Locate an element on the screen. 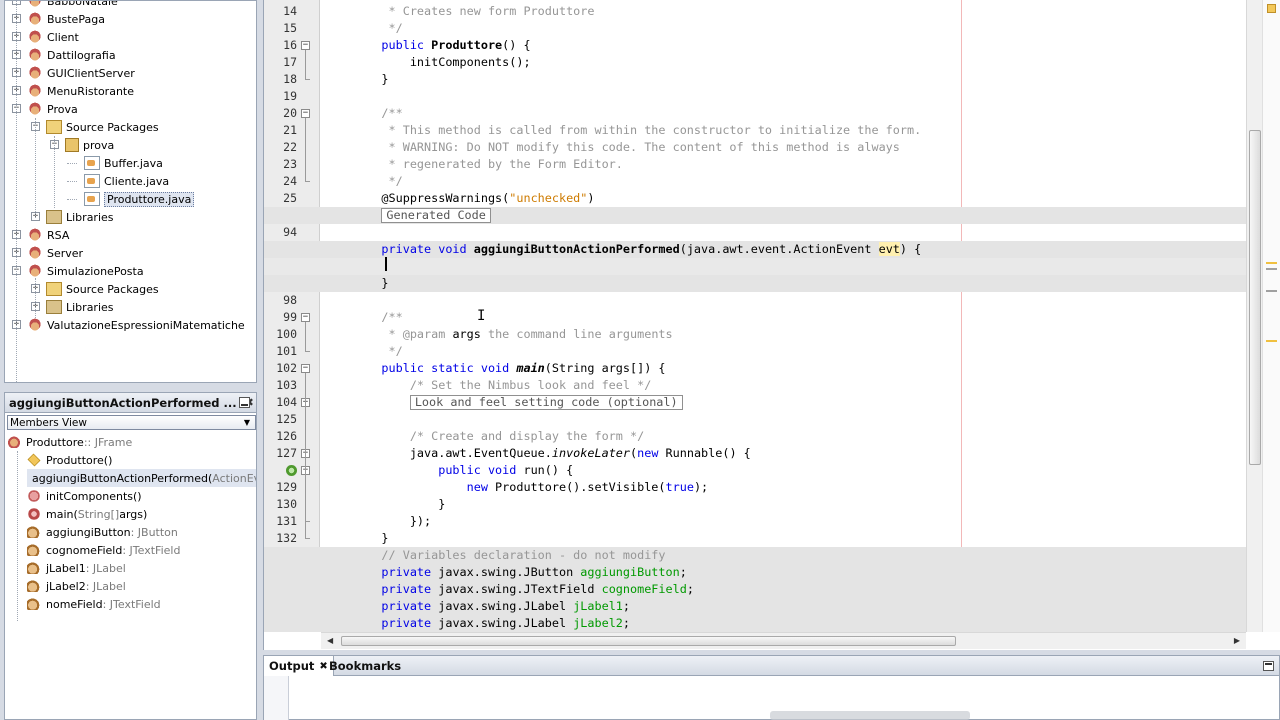 The width and height of the screenshot is (1280, 720). project-tree-item: SimulazionePosta is located at coordinates (85, 271).